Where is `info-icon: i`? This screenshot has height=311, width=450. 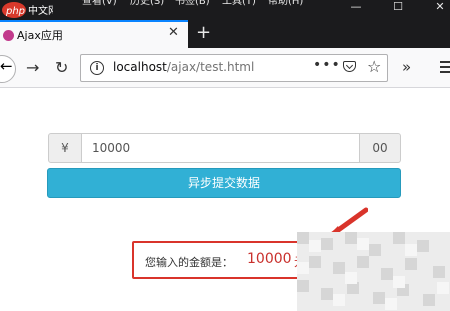 info-icon: i is located at coordinates (97, 68).